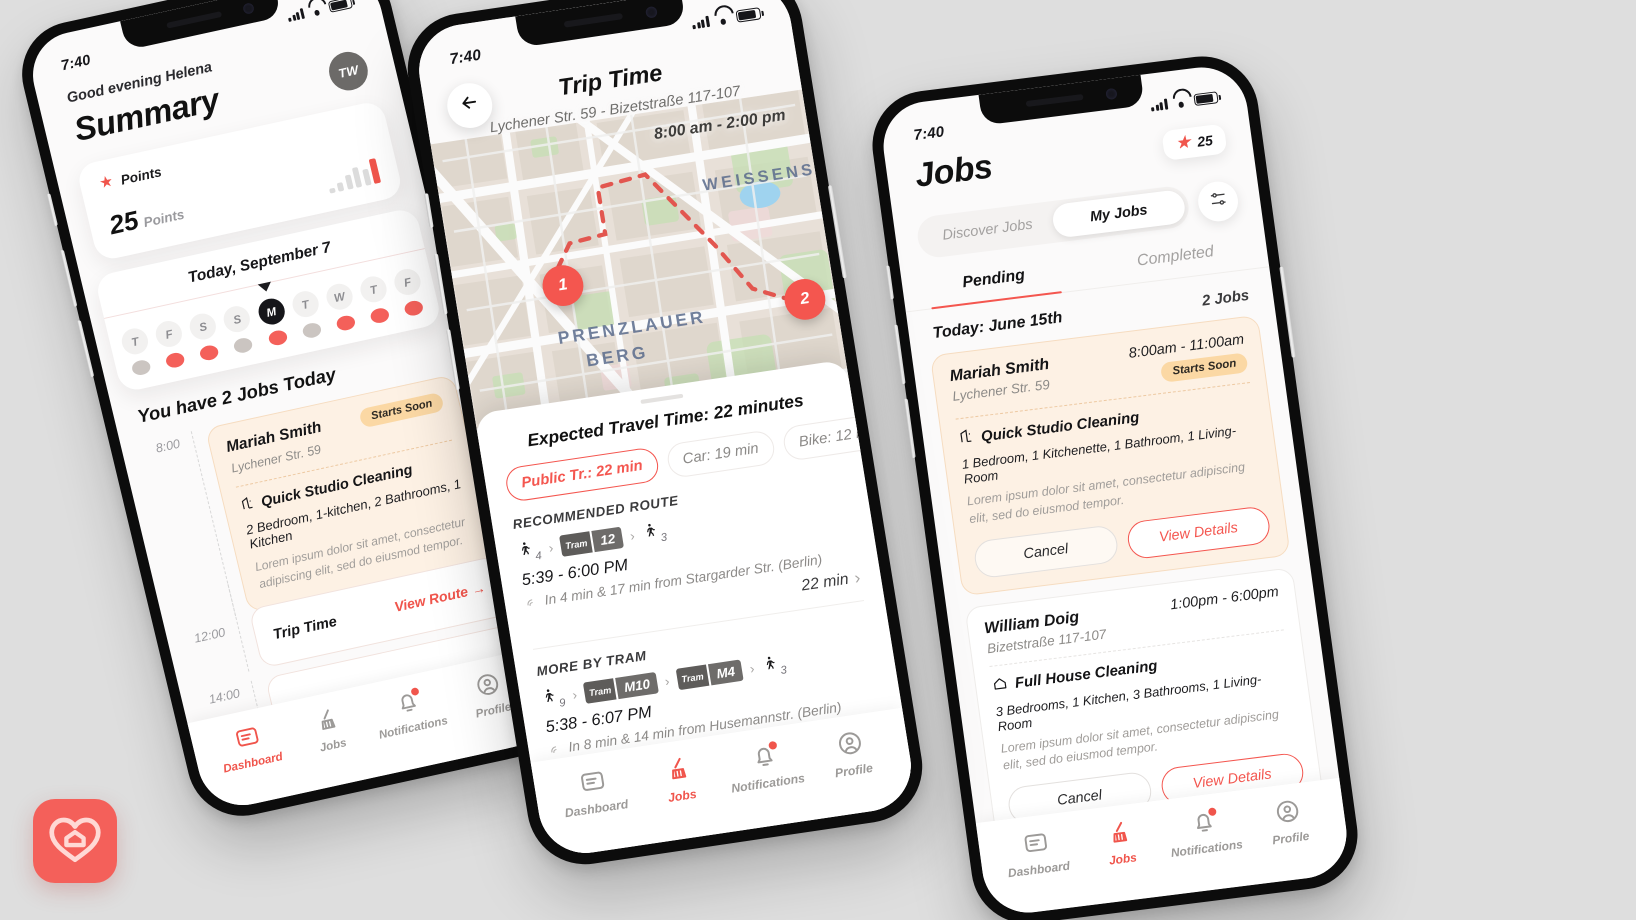  Describe the element at coordinates (339, 297) in the screenshot. I see `week-day-letter: W` at that location.